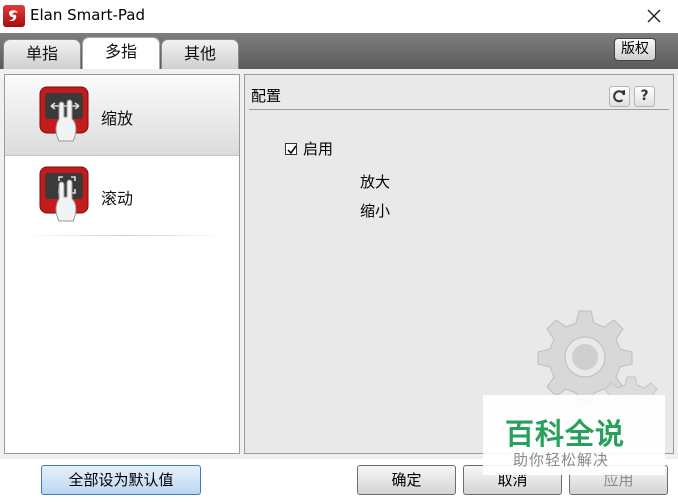 The width and height of the screenshot is (678, 503). What do you see at coordinates (65, 194) in the screenshot?
I see `two-finger-scroll-icon` at bounding box center [65, 194].